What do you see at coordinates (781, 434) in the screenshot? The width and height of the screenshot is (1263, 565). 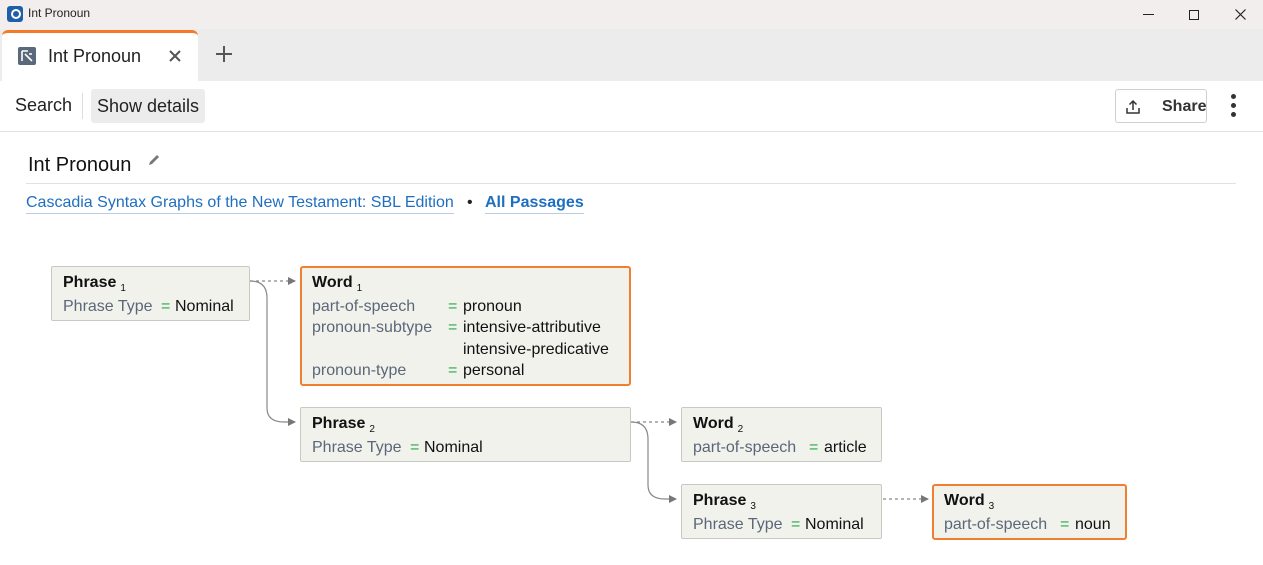 I see `graph-node-word-2: Word 2 part-of-speech = article` at bounding box center [781, 434].